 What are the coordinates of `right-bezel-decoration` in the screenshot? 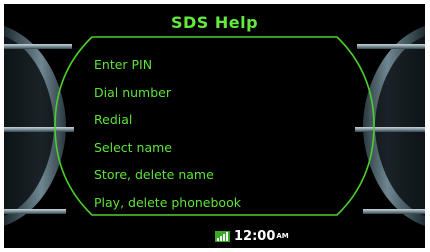 It's located at (390, 126).